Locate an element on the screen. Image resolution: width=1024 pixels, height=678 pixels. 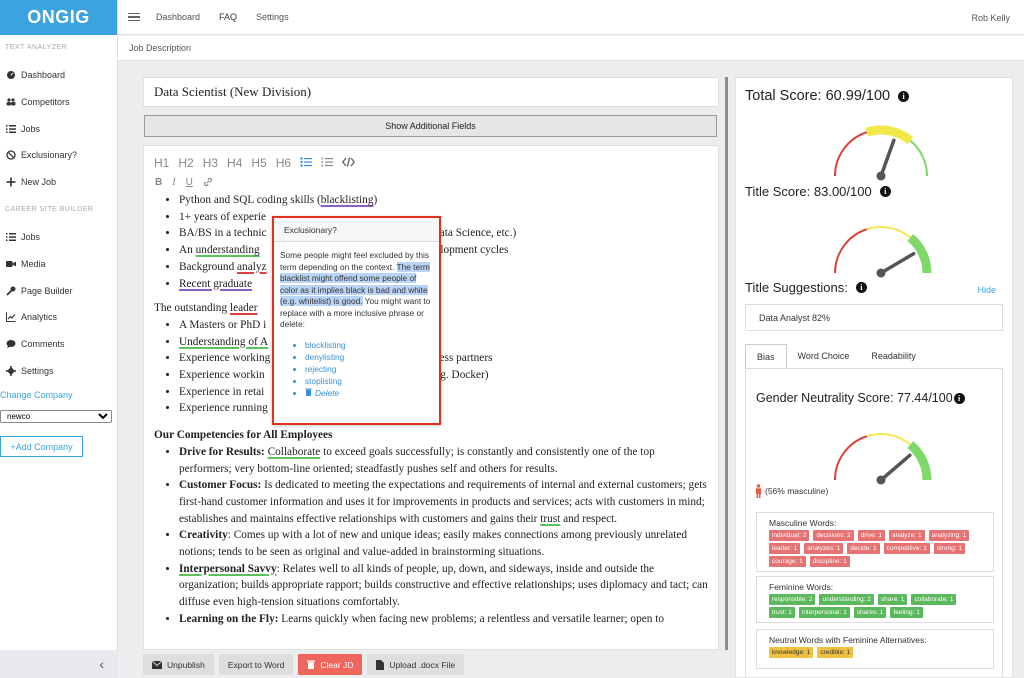
collapse-sidebar-button: ‹ is located at coordinates (59, 664).